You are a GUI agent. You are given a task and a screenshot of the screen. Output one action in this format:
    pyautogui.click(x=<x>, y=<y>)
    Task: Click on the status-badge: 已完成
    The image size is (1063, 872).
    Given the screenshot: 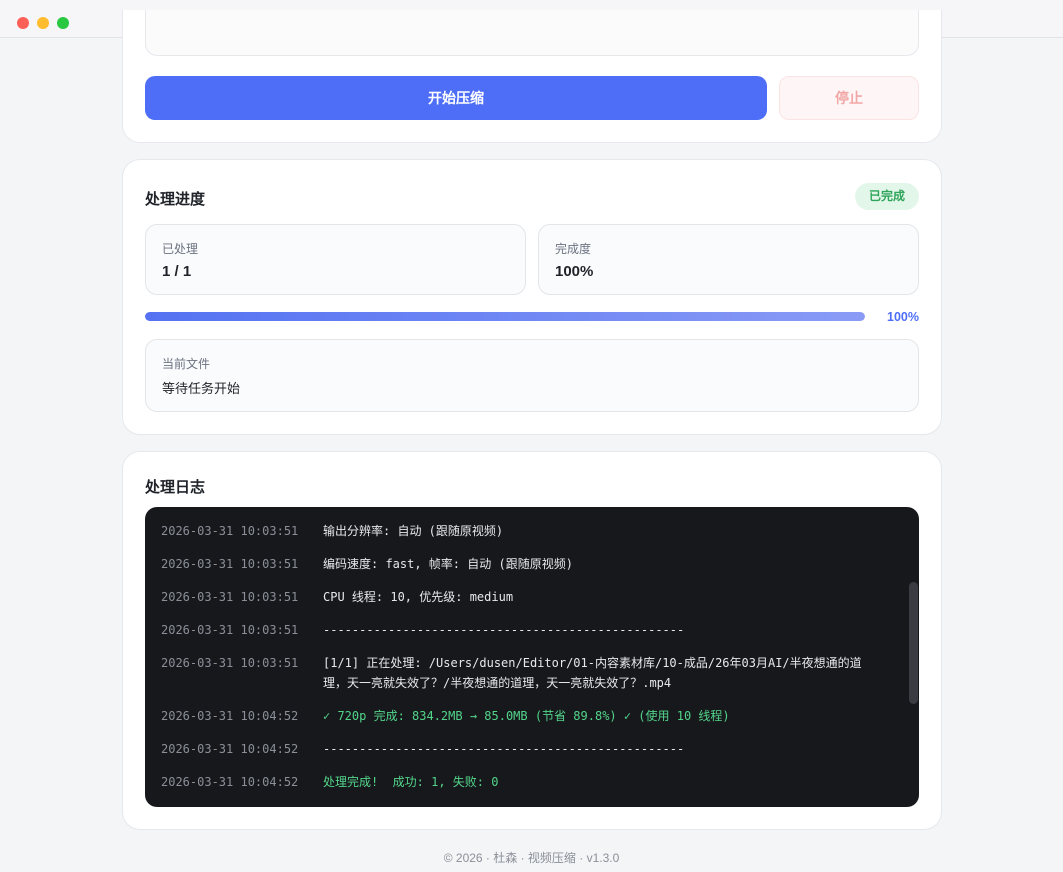 What is the action you would take?
    pyautogui.click(x=886, y=196)
    